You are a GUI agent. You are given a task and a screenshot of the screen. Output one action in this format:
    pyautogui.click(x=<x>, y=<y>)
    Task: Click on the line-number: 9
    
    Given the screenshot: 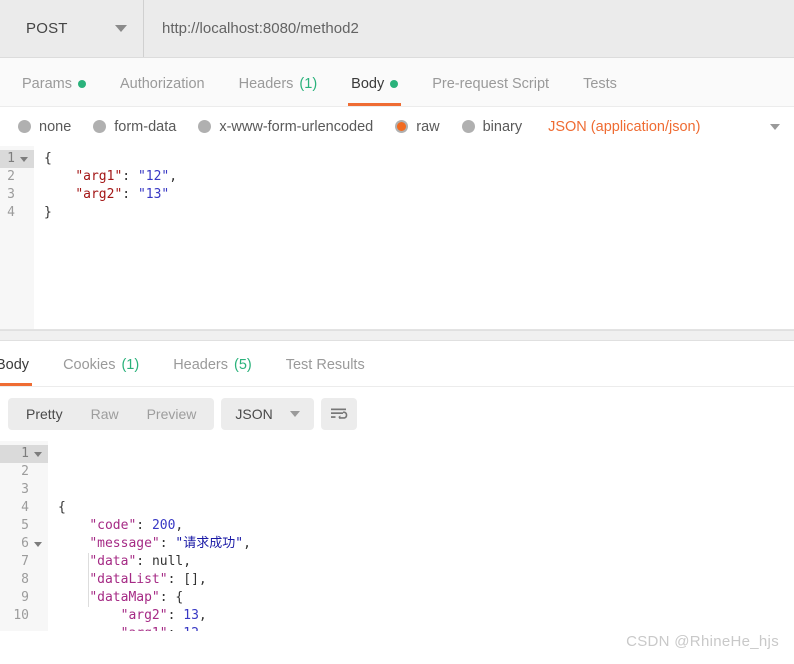 What is the action you would take?
    pyautogui.click(x=24, y=598)
    